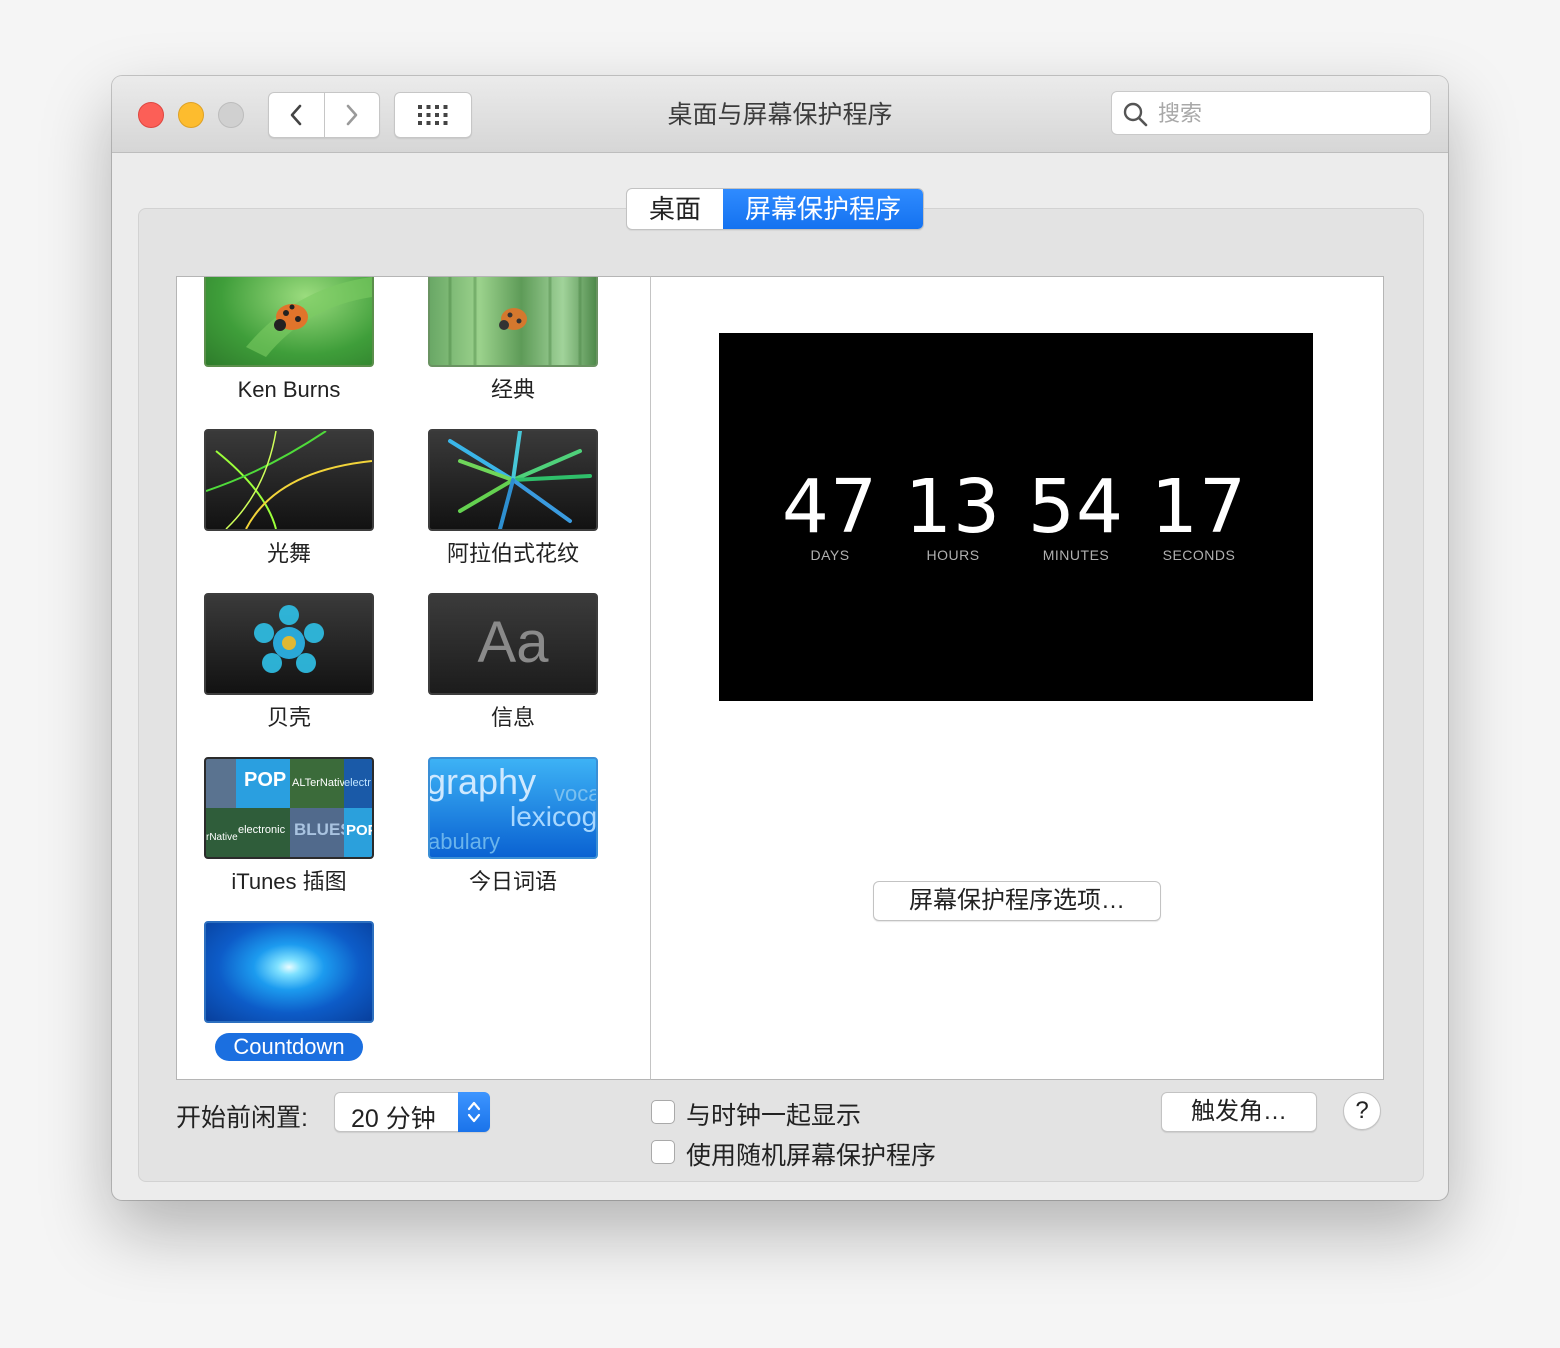 The width and height of the screenshot is (1560, 1348). I want to click on forward-button, so click(352, 115).